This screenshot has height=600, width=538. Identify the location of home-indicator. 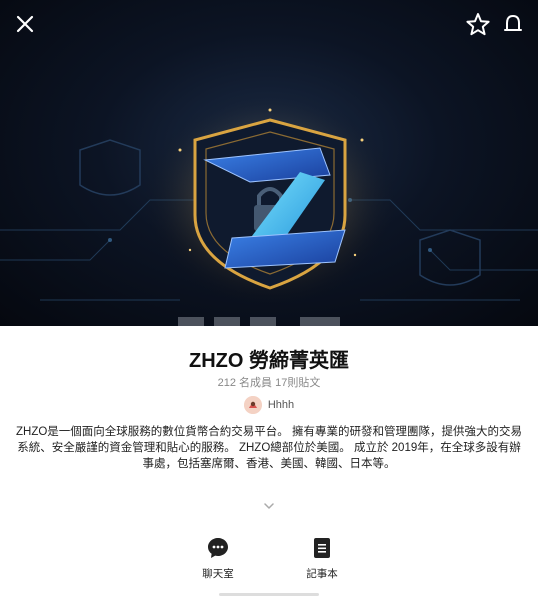
(269, 594).